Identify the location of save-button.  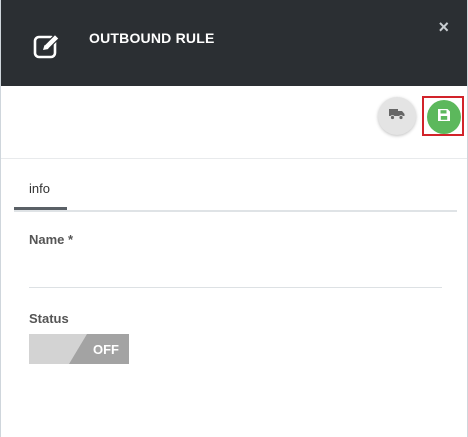
(444, 117).